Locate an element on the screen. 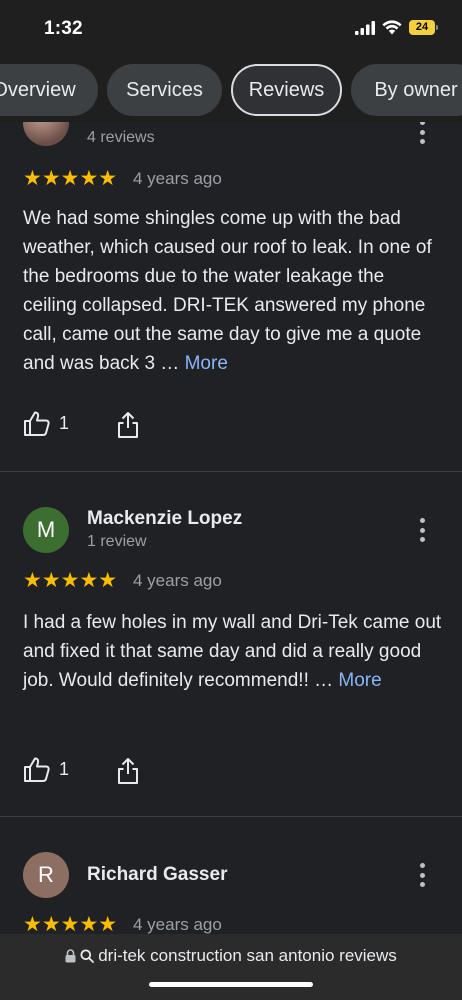 The width and height of the screenshot is (462, 1000). avatar is located at coordinates (46, 134).